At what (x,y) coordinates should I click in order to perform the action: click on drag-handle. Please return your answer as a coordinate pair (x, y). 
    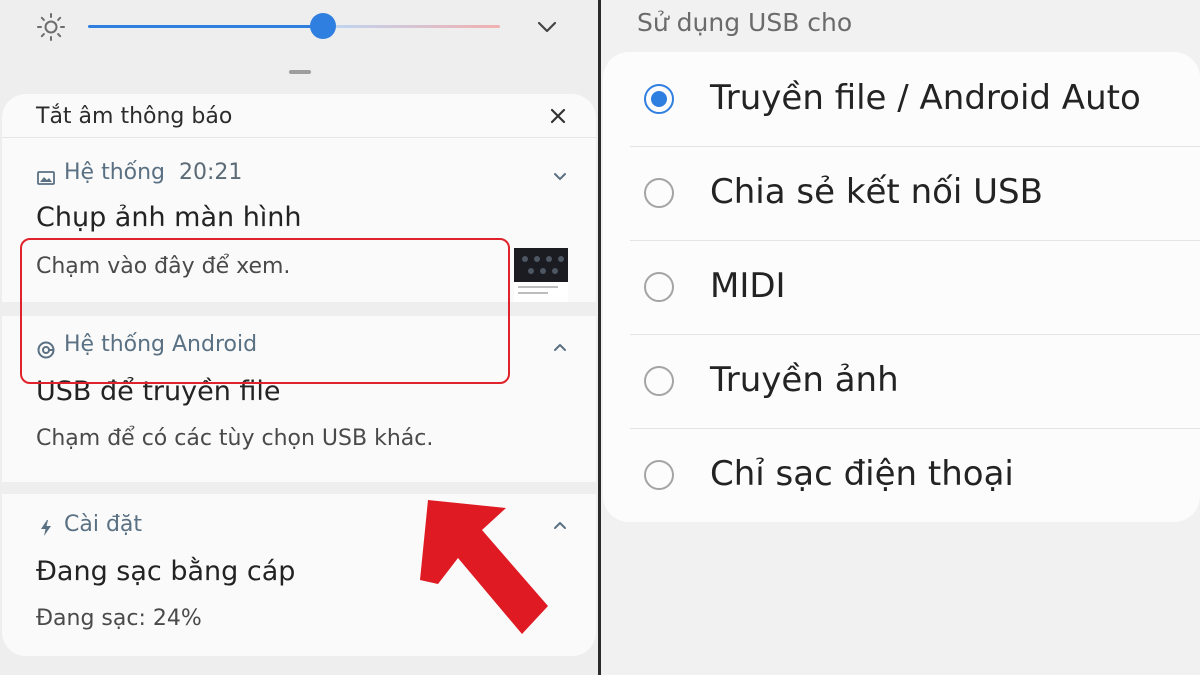
    Looking at the image, I should click on (300, 72).